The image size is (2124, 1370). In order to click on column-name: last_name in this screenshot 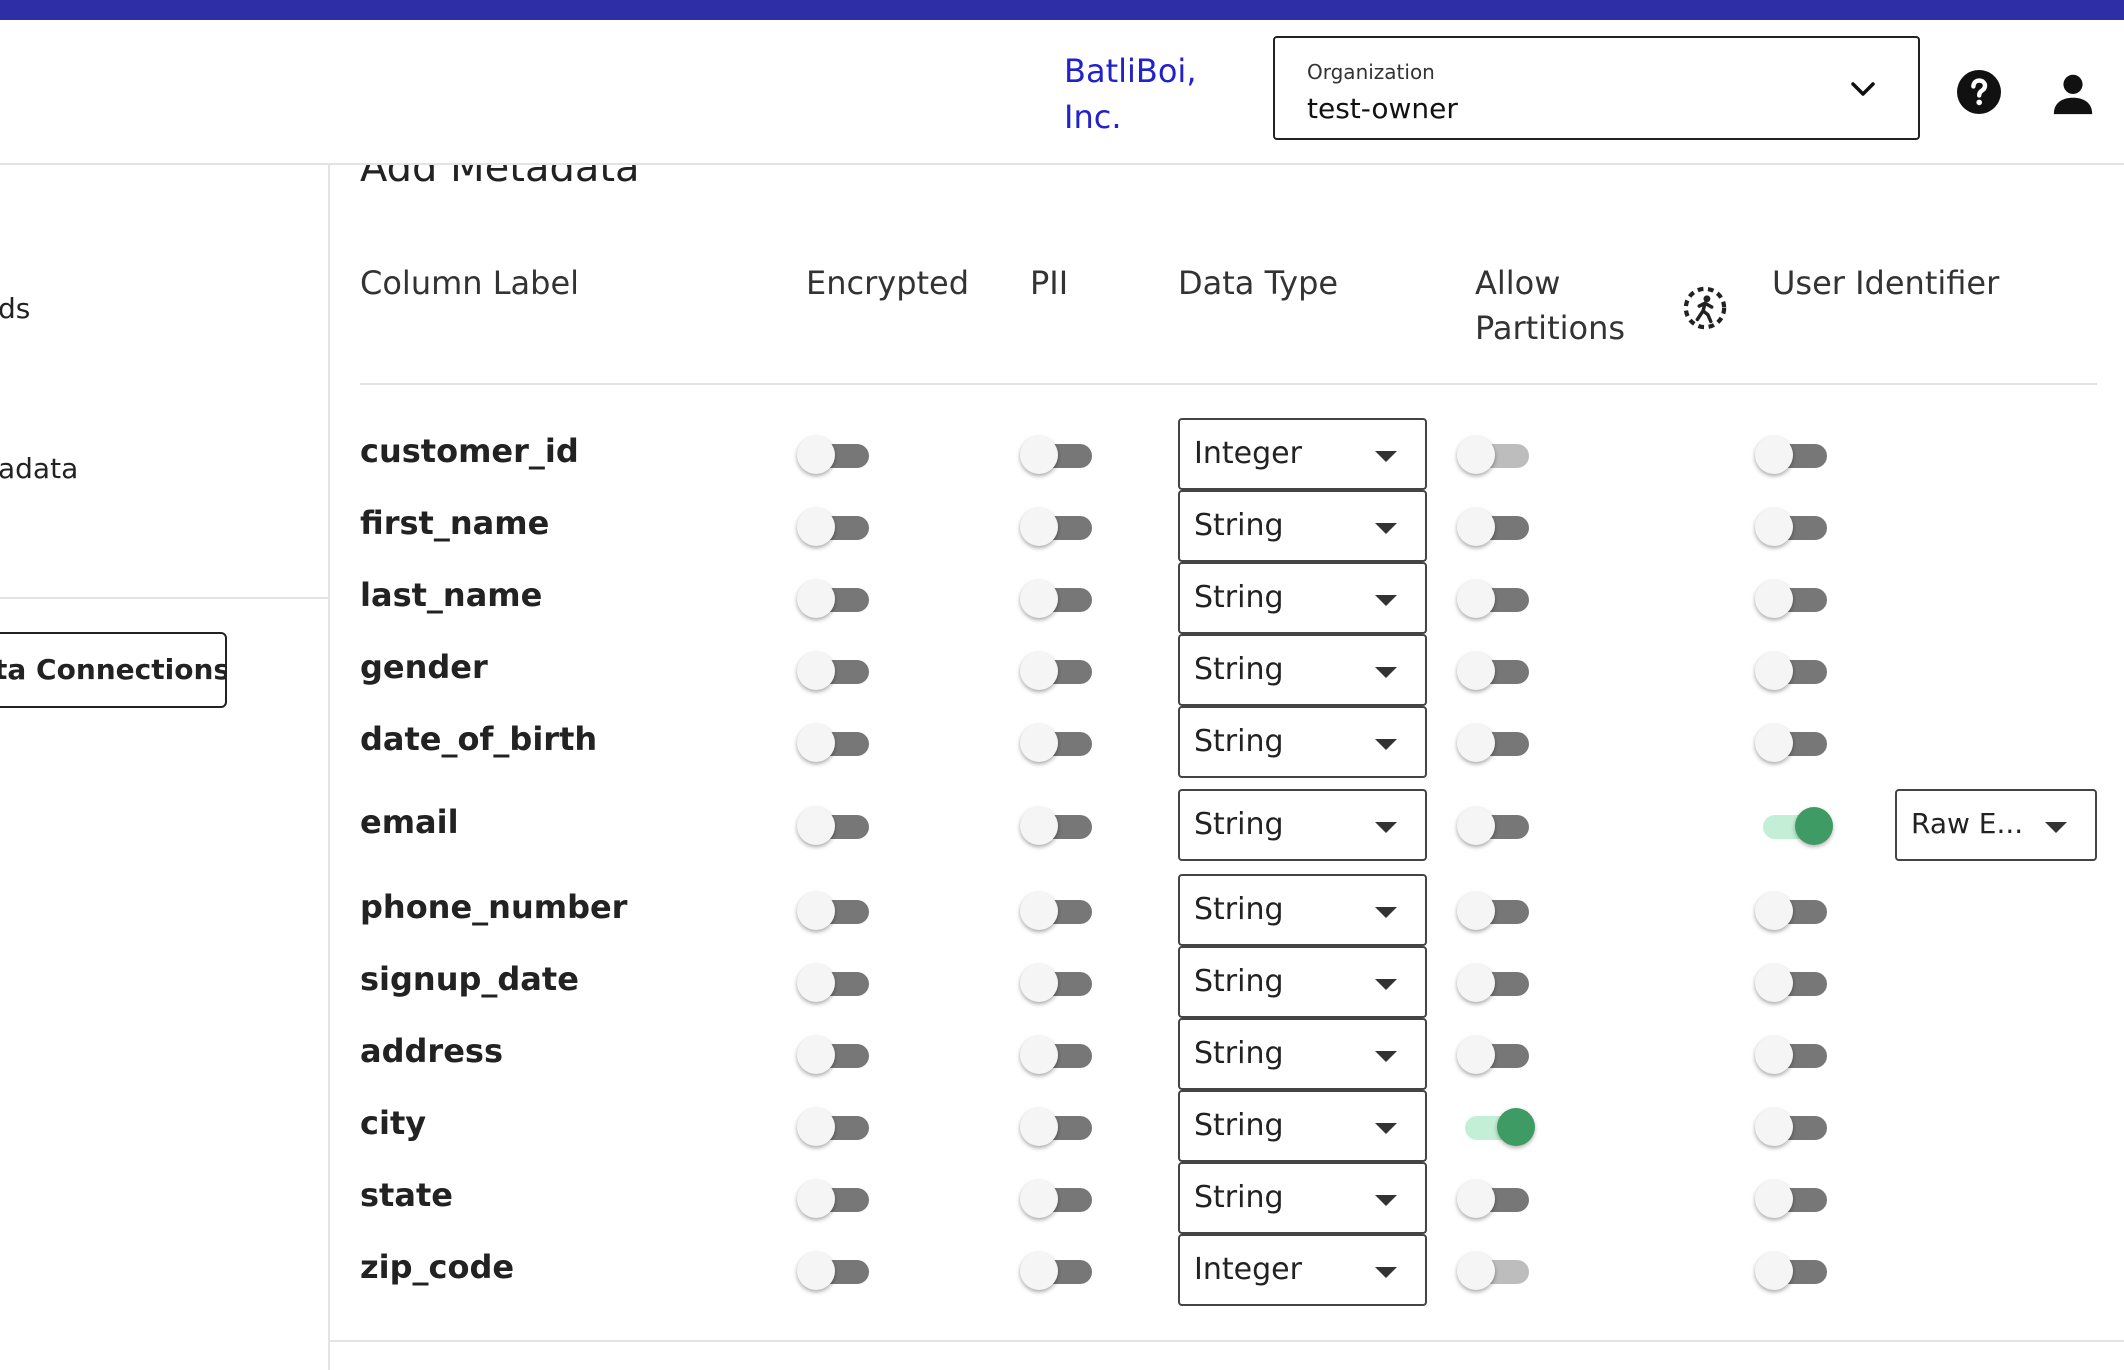, I will do `click(451, 595)`.